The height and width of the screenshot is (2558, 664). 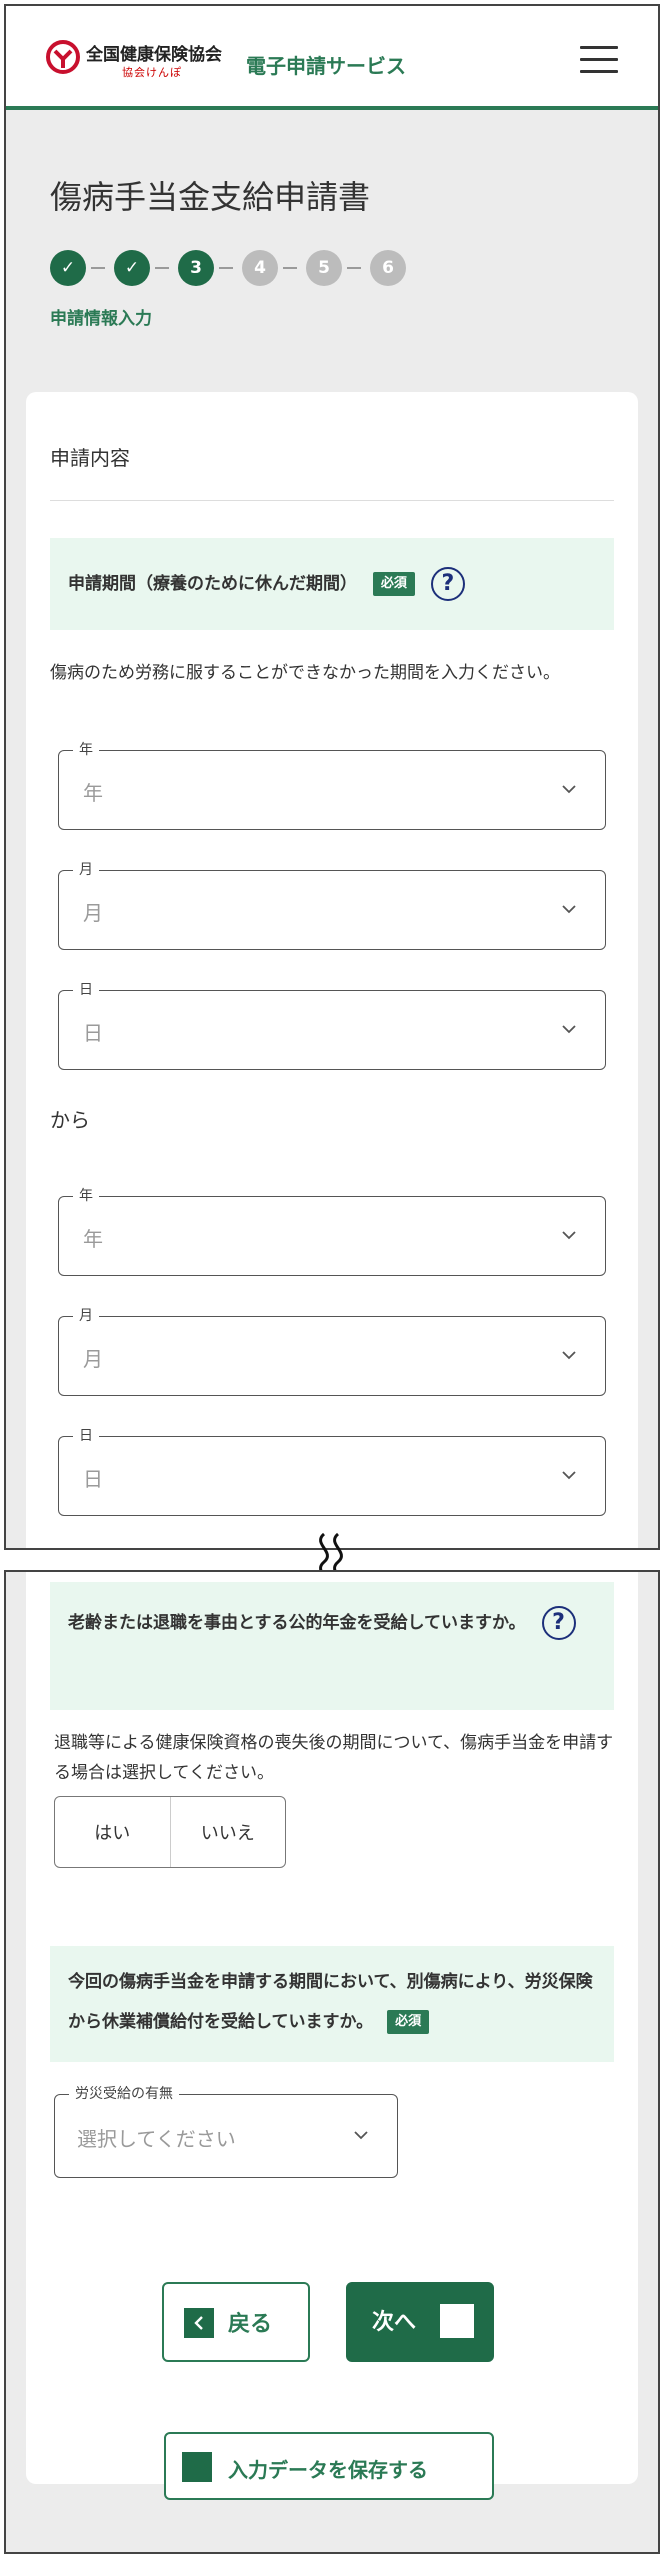 I want to click on step-1-check-icon: ✓, so click(x=68, y=268).